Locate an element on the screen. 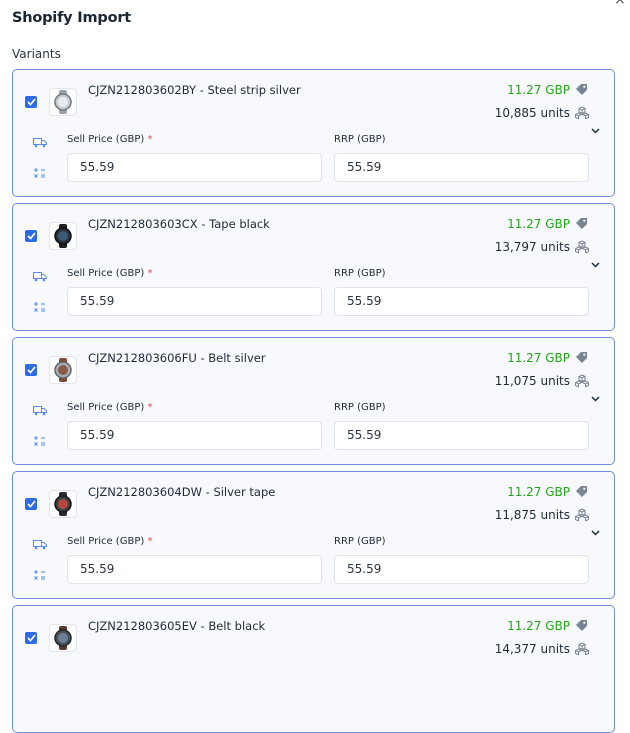 The width and height of the screenshot is (630, 733). variant-stock-units: 10,885 units is located at coordinates (532, 113).